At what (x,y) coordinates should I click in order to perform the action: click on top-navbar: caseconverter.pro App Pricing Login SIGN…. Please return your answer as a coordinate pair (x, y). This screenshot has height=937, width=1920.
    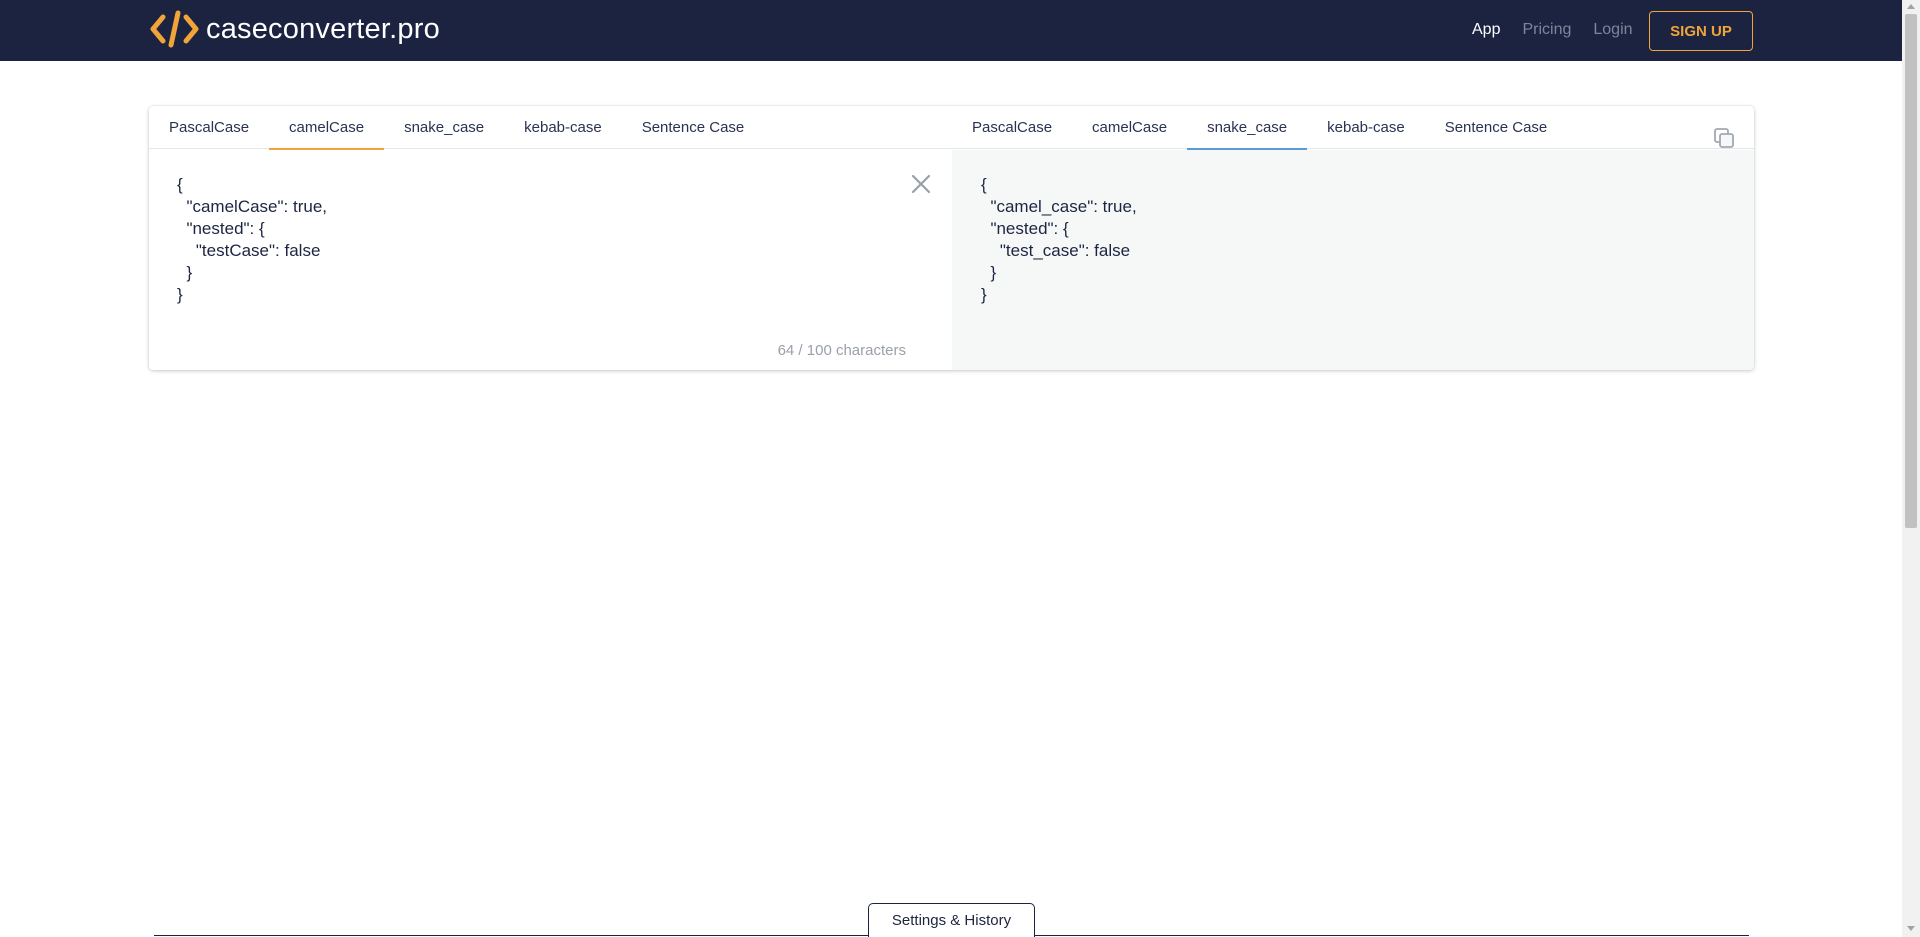
    Looking at the image, I should click on (951, 30).